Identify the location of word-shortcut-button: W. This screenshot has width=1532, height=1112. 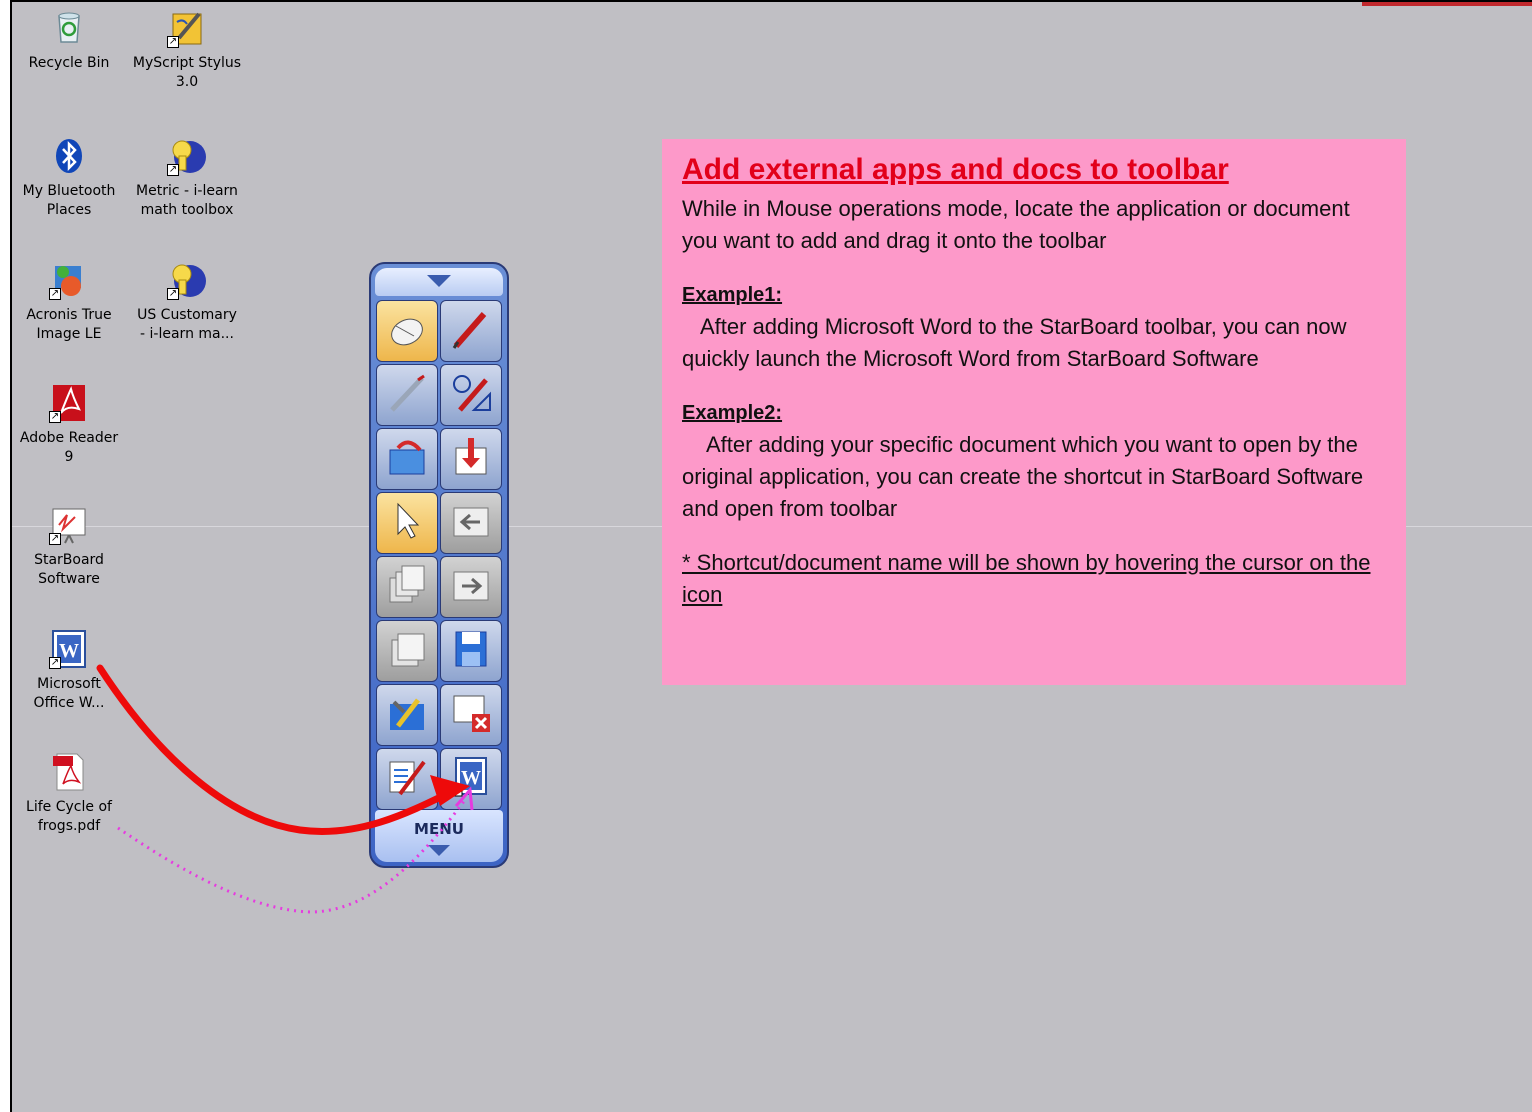
(471, 779).